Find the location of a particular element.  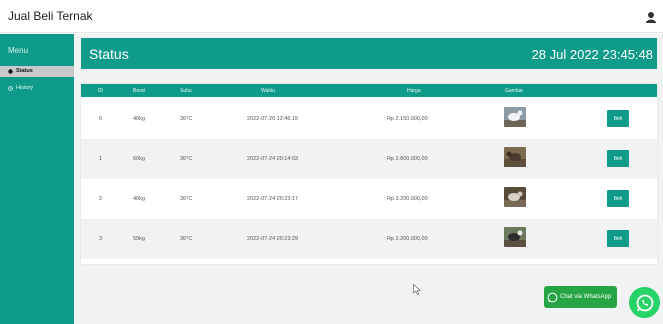

cell-harga: Rp 2.150.000,00 is located at coordinates (407, 119).